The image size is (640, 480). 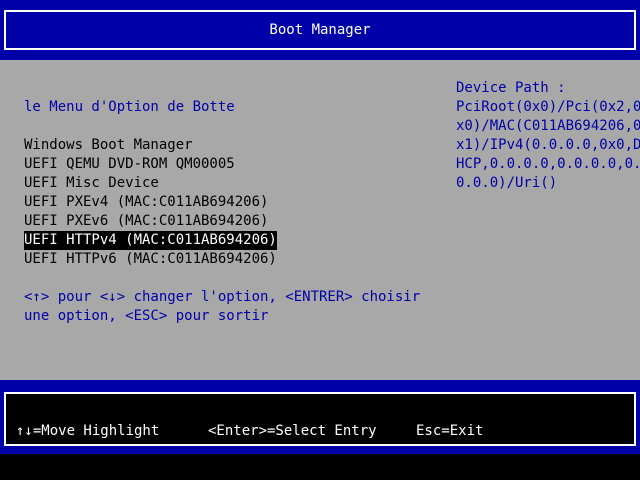 I want to click on boot-option-misc-device: UEFI Misc Device, so click(x=150, y=183).